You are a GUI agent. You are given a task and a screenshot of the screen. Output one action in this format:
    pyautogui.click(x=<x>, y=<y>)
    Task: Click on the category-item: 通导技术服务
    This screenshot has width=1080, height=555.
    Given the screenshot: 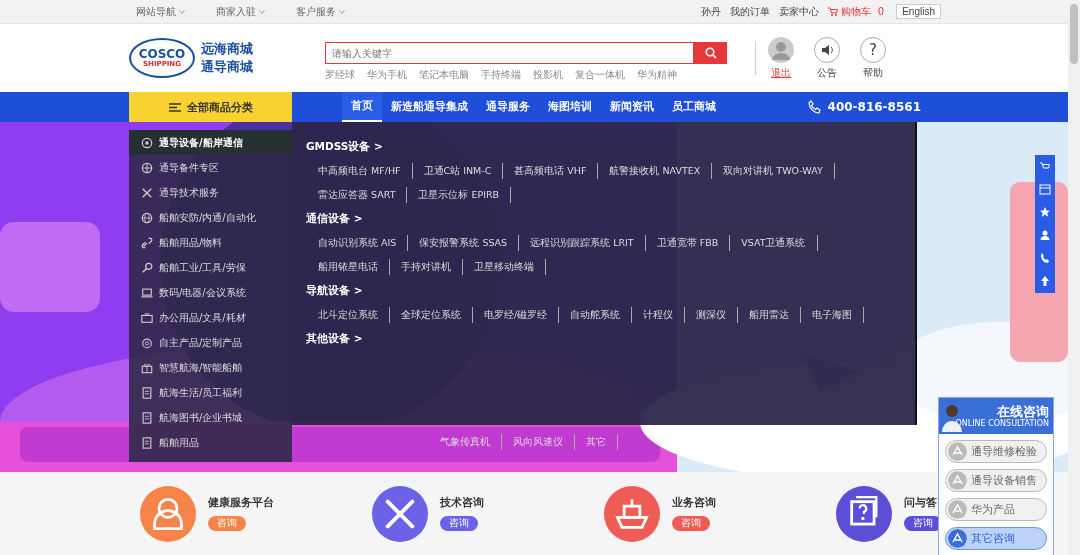 What is the action you would take?
    pyautogui.click(x=210, y=192)
    